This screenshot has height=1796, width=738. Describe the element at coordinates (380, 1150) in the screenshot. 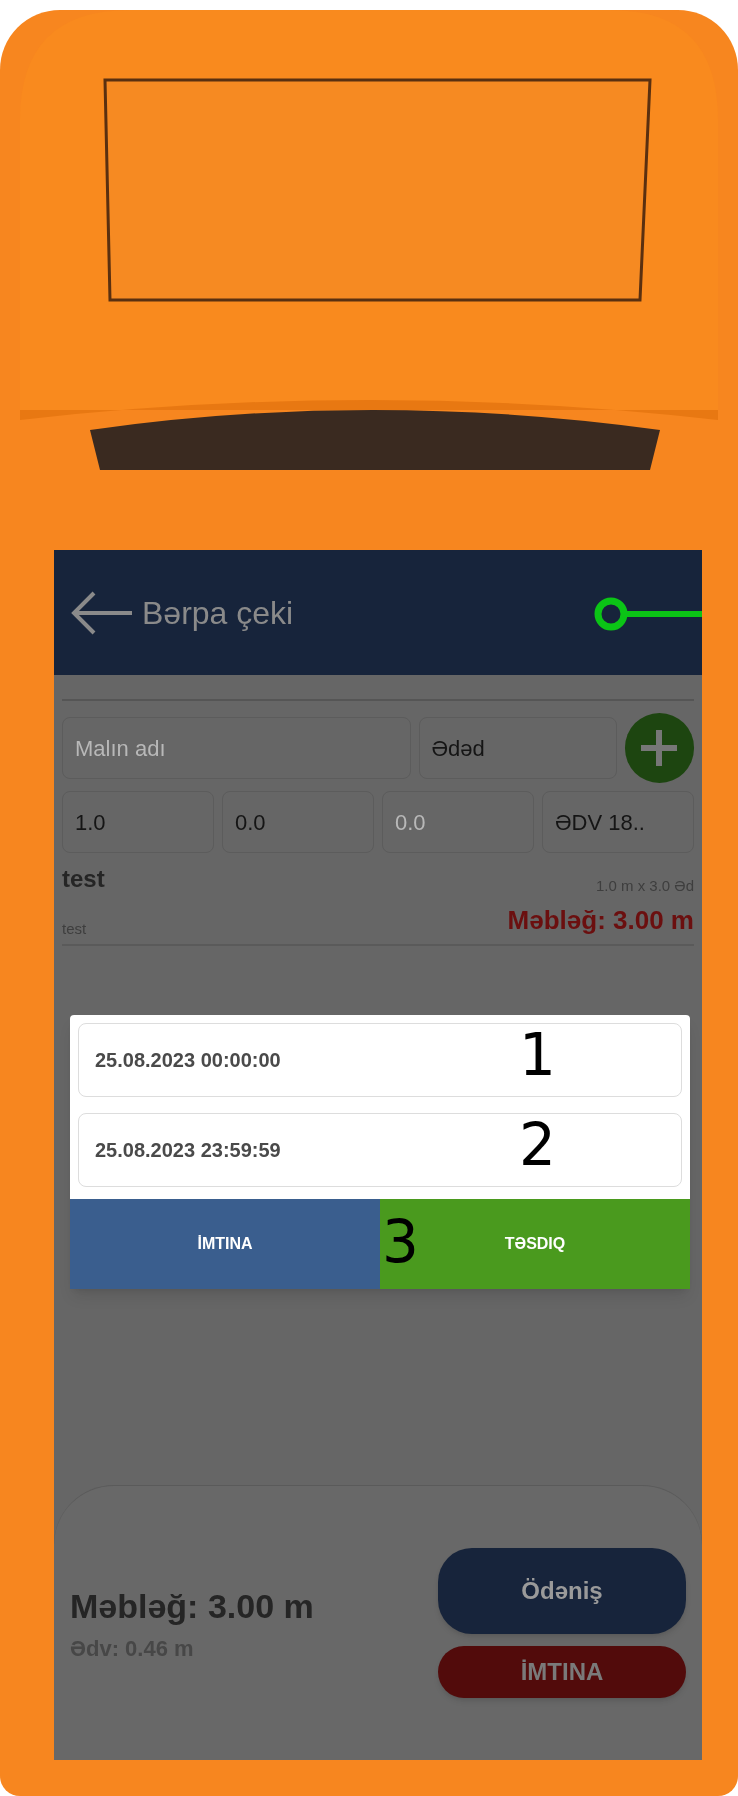

I see `date-field: 25.08.2023 23:59:59 2` at that location.